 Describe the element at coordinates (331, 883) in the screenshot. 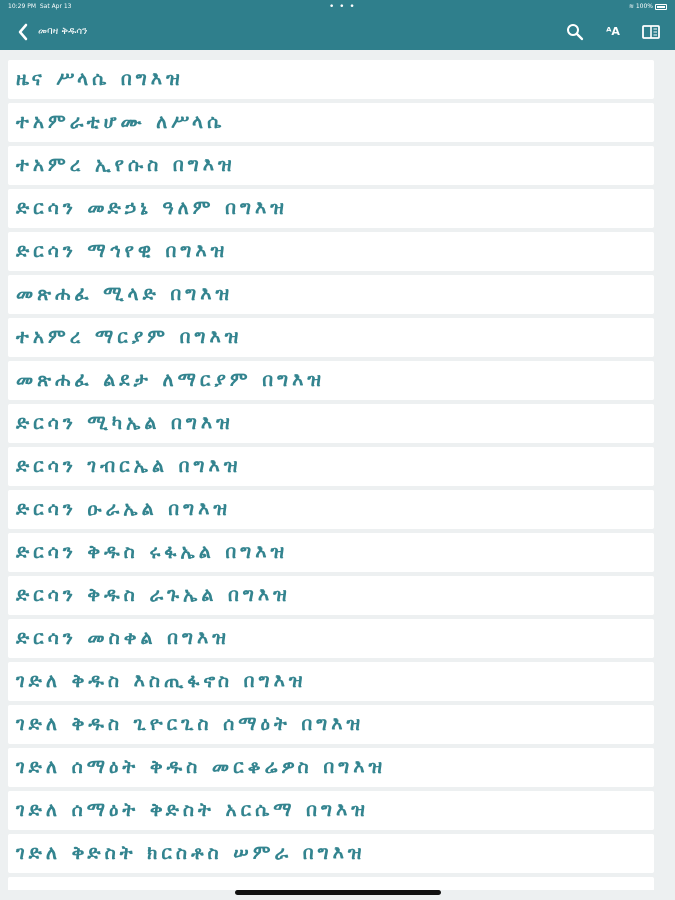

I see `list-item-partial` at that location.